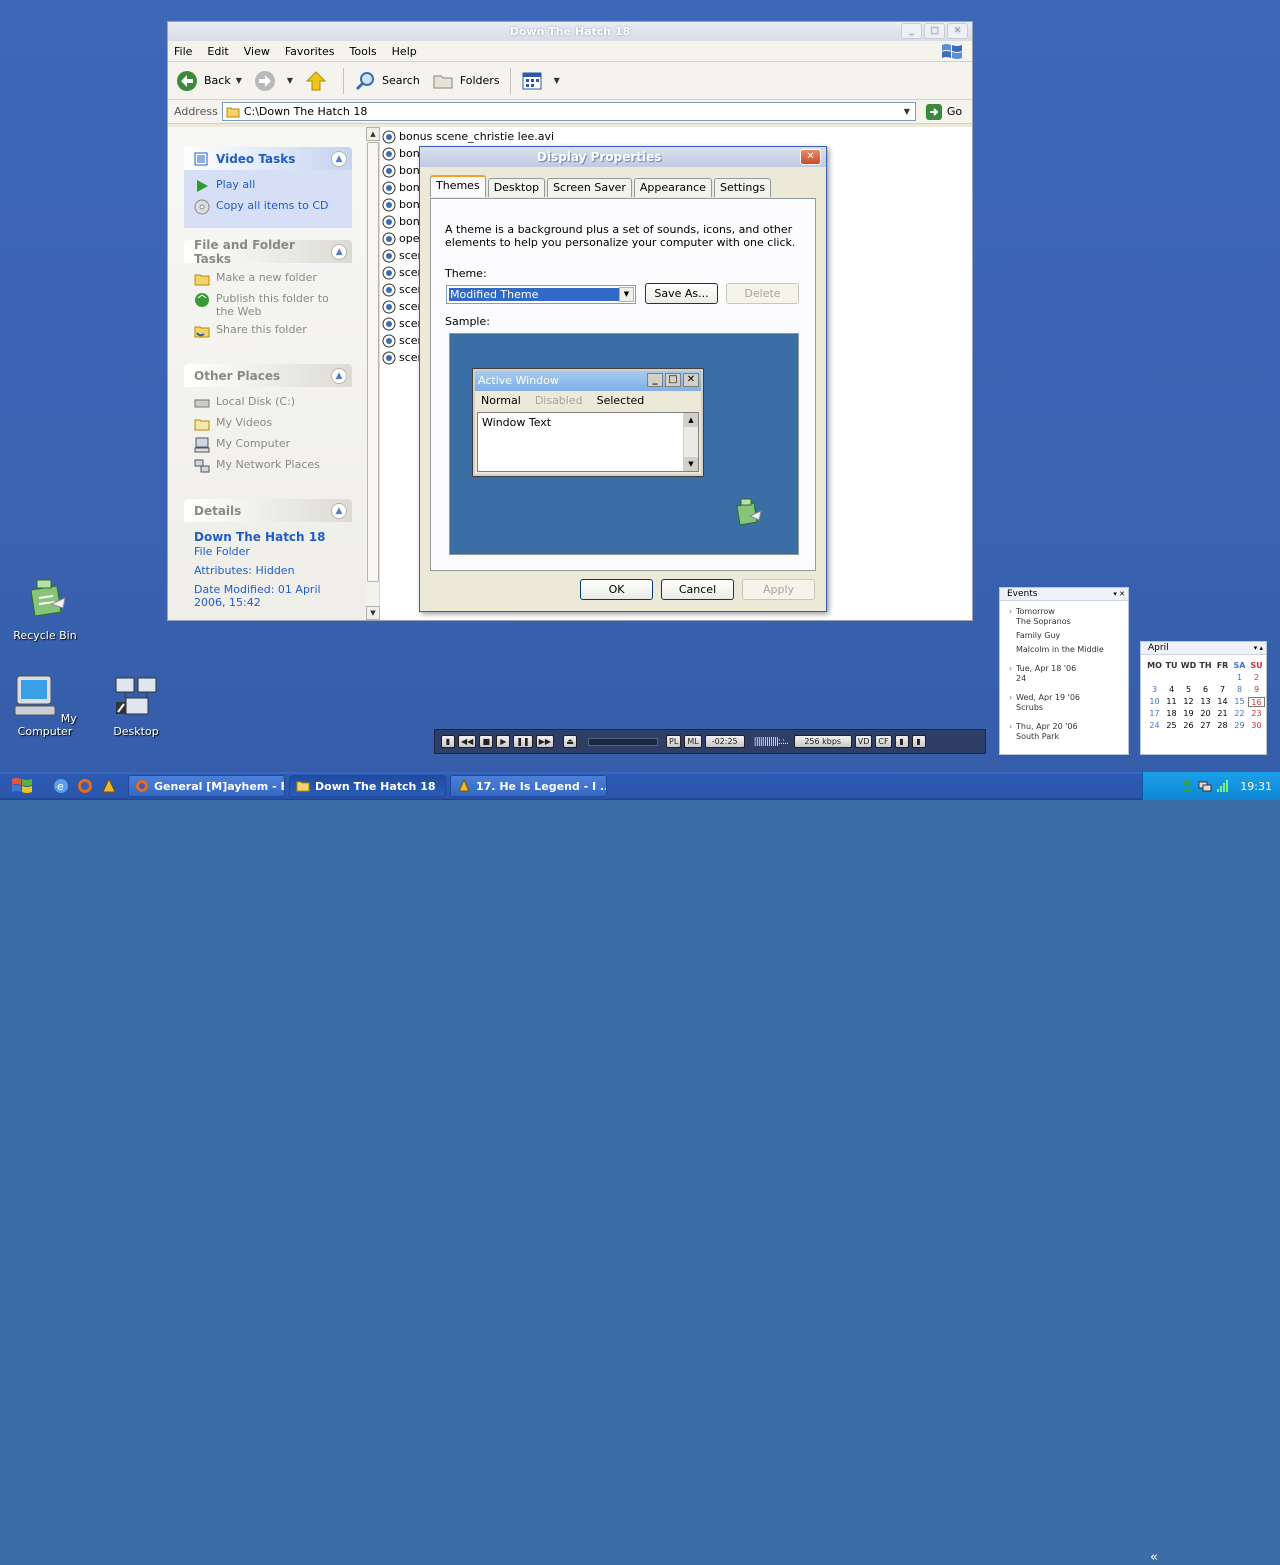 This screenshot has height=1565, width=1280. Describe the element at coordinates (540, 81) in the screenshot. I see `views-button: ▼` at that location.